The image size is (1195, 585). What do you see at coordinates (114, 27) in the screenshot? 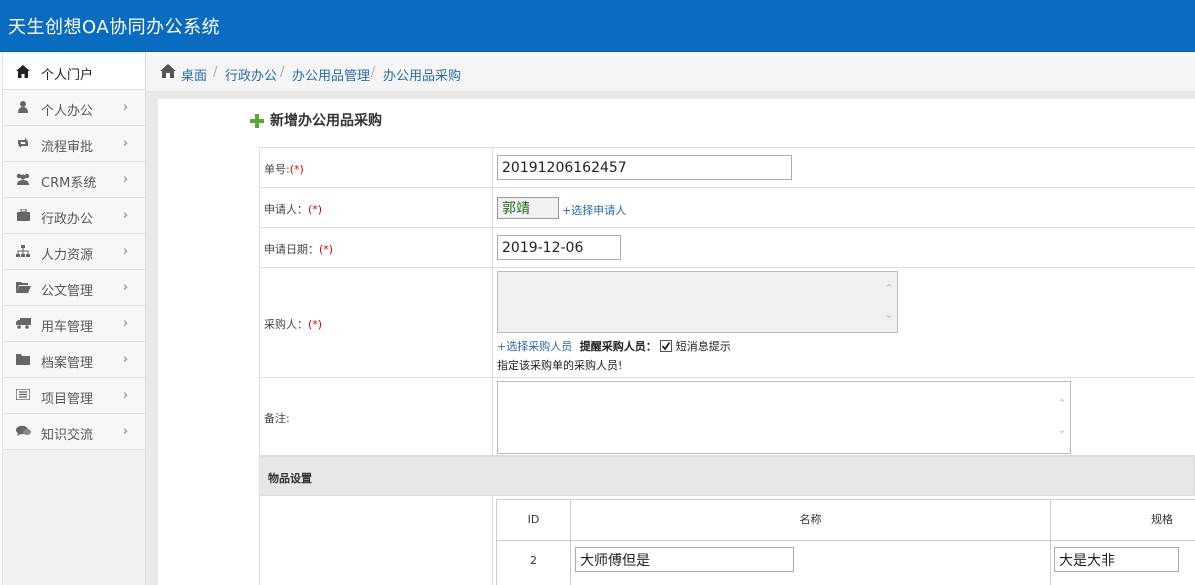
I see `app-title: 天生创想OA协同办公系统` at bounding box center [114, 27].